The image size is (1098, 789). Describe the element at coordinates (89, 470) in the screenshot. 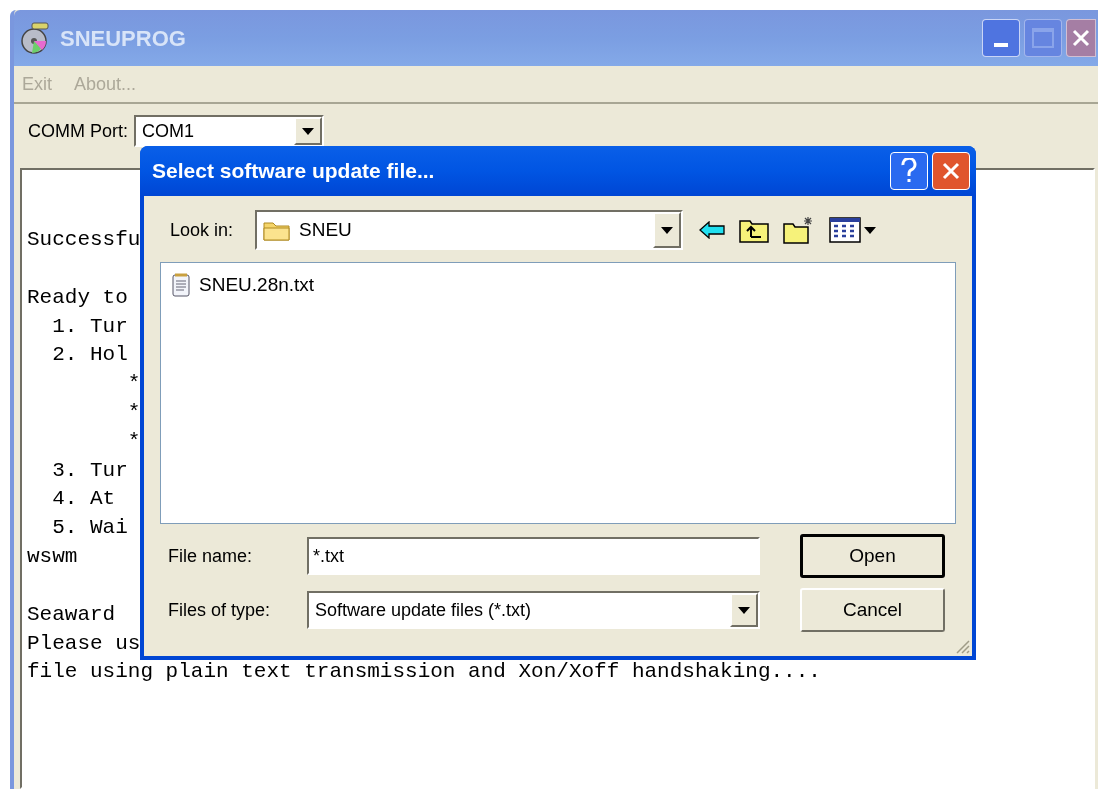

I see `console-line: 3. Tur` at that location.